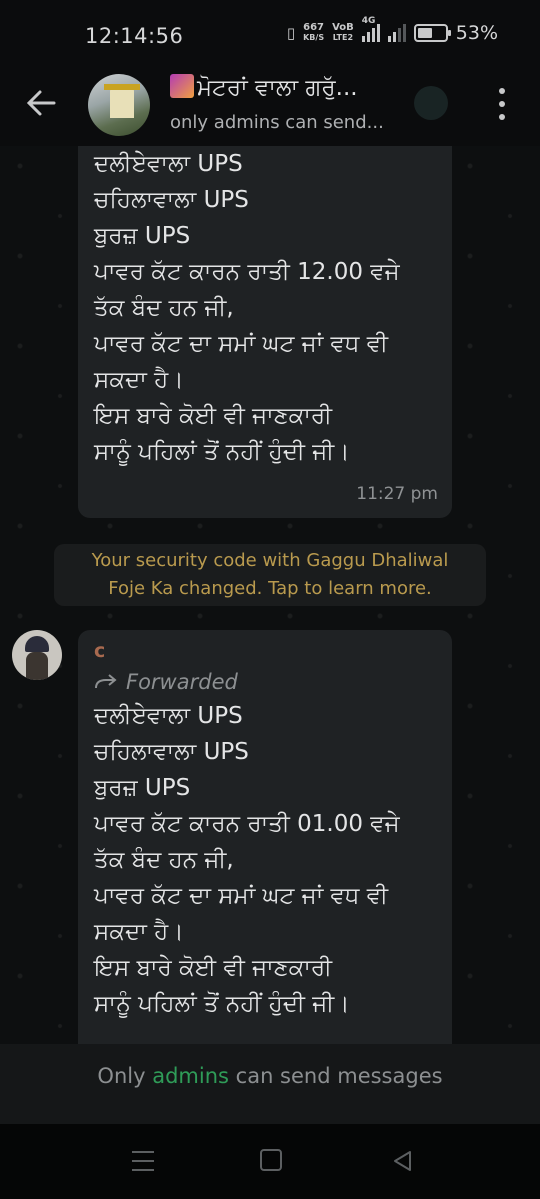 Image resolution: width=540 pixels, height=1199 pixels. Describe the element at coordinates (396, 33) in the screenshot. I see `signal-icon-sim2` at that location.